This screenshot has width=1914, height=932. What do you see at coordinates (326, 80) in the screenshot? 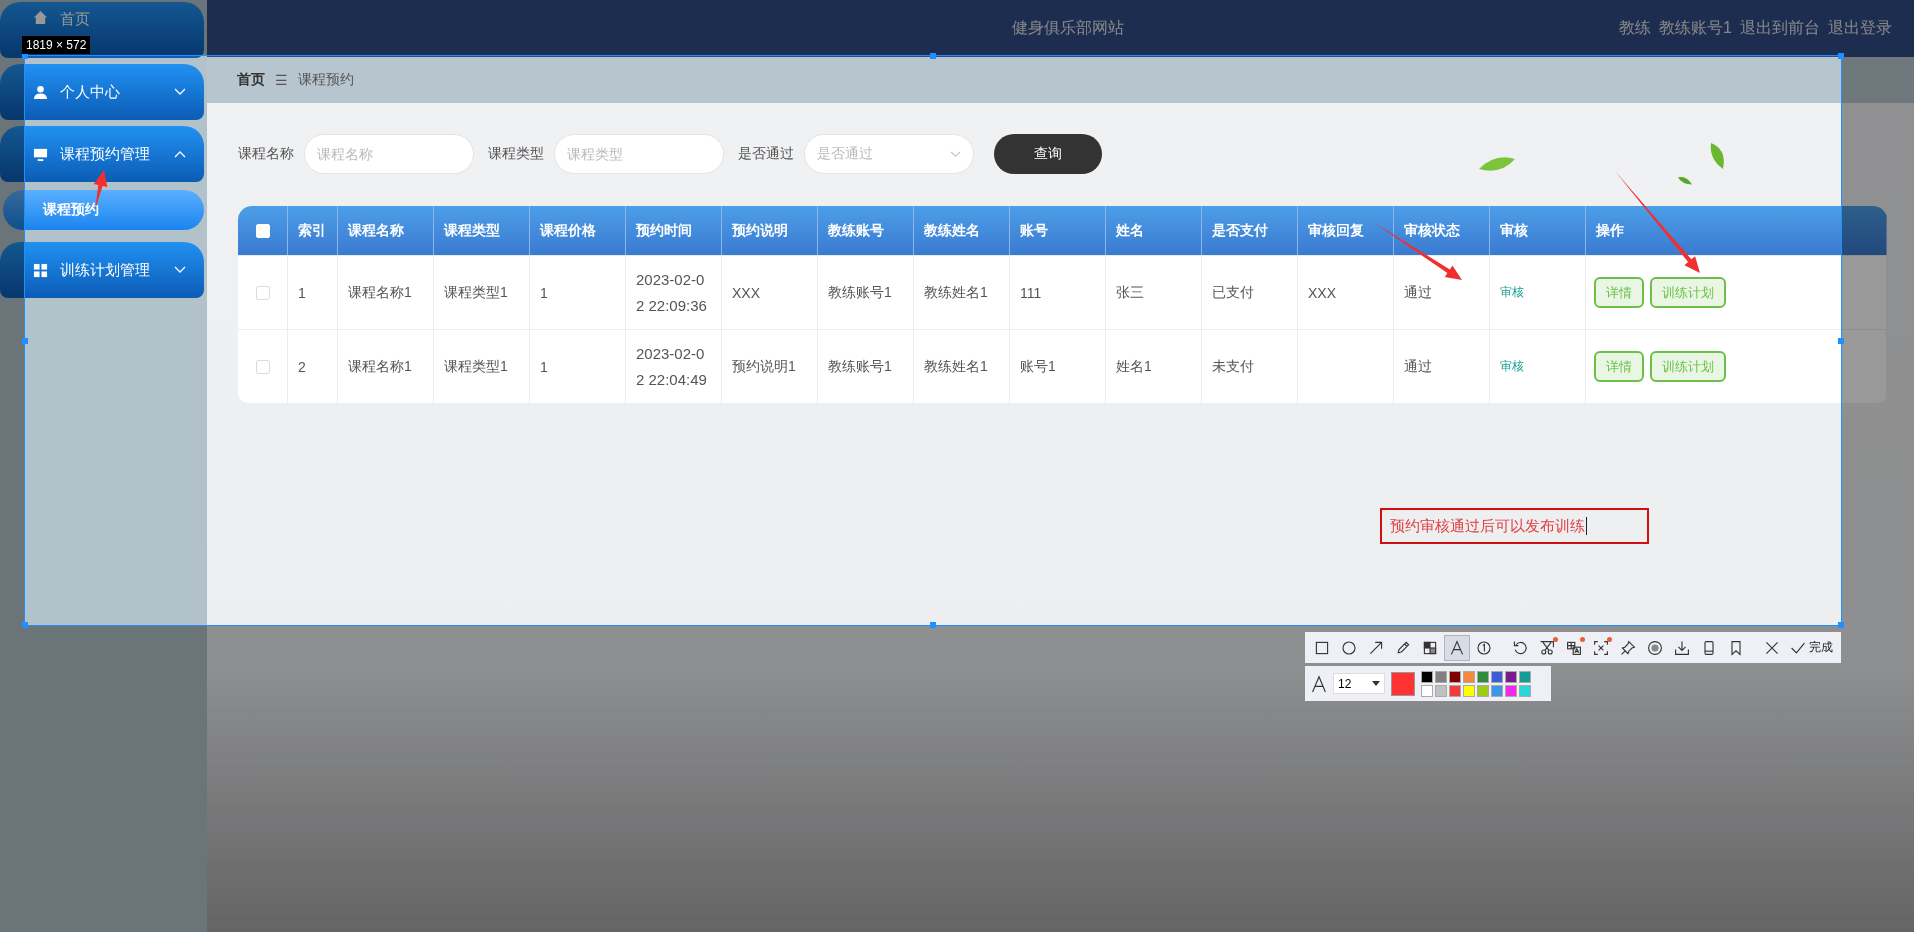
I see `breadcrumb-item: 课程预约` at bounding box center [326, 80].